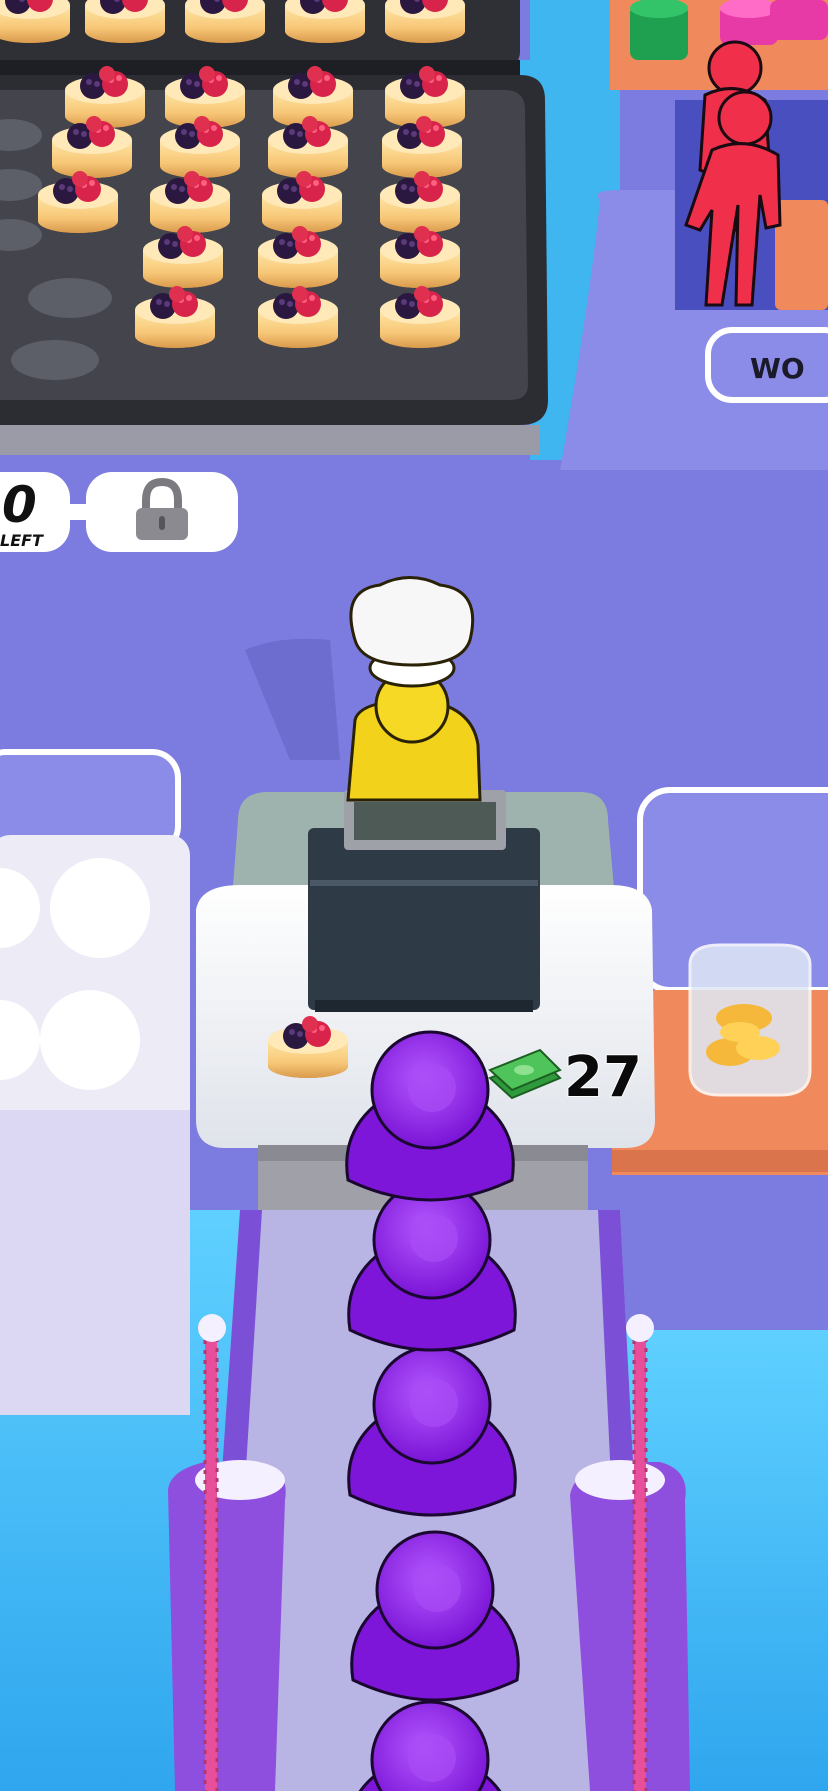  Describe the element at coordinates (22, 540) in the screenshot. I see `left-counter-caption: LEFT` at that location.